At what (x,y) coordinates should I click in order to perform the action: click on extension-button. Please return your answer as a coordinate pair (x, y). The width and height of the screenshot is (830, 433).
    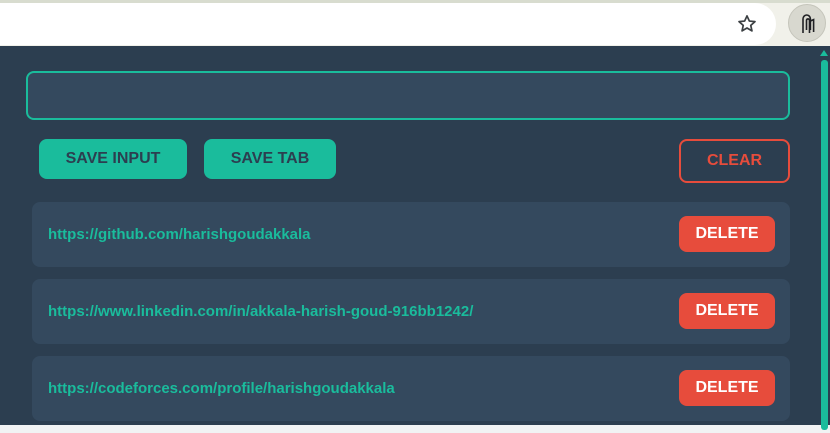
    Looking at the image, I should click on (807, 23).